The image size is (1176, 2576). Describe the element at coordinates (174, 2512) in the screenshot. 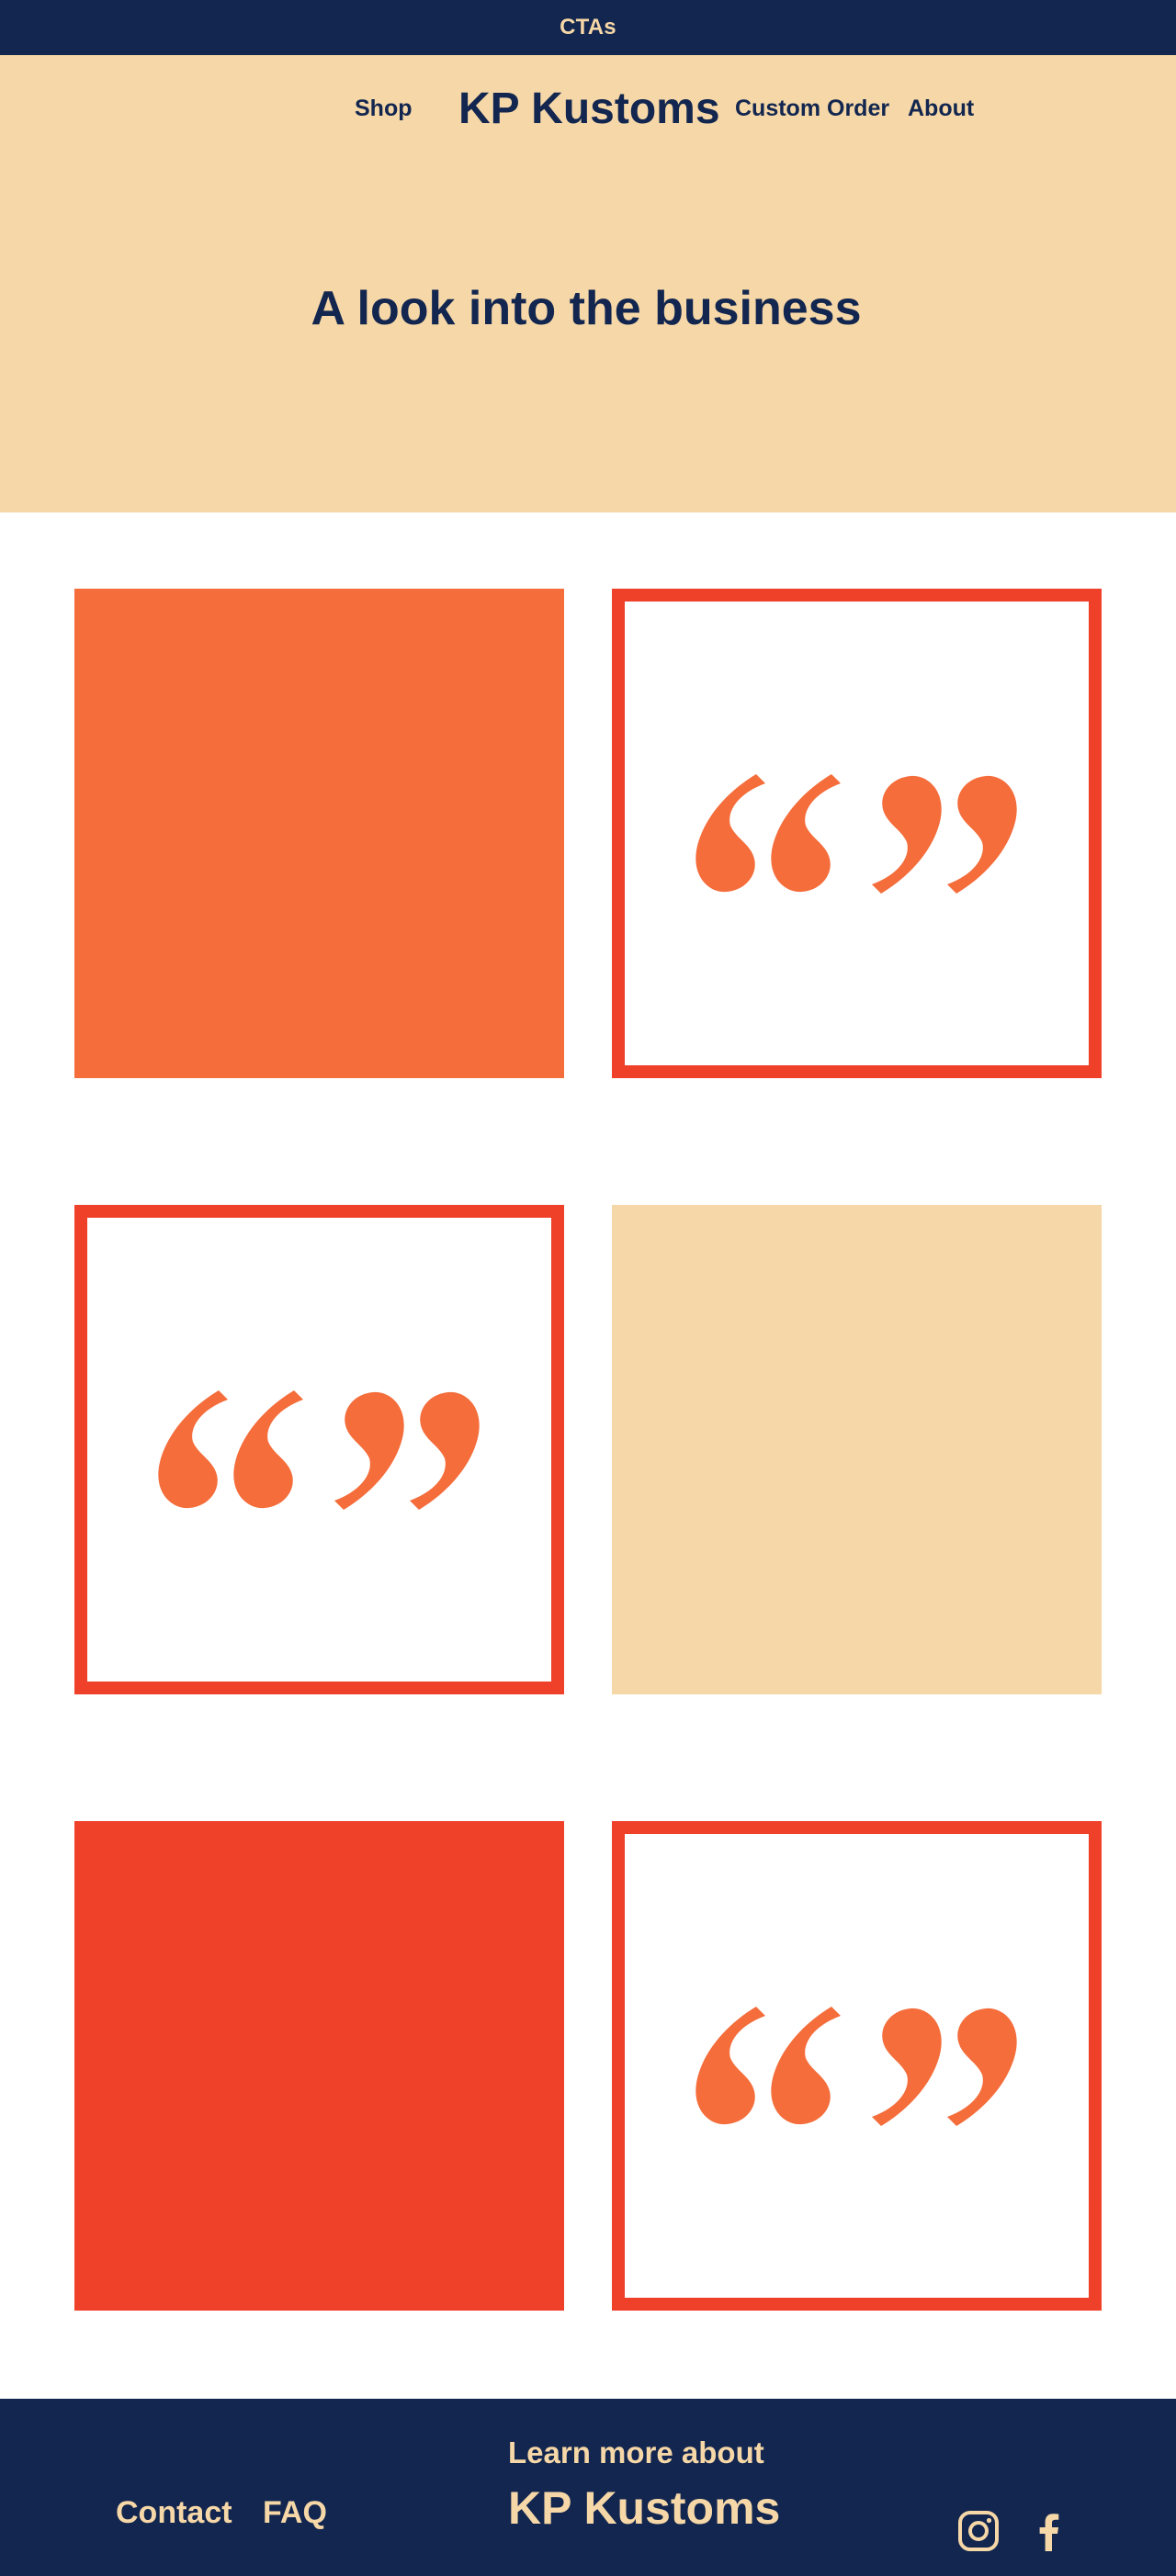

I see `footer-contact-link: Contact` at that location.